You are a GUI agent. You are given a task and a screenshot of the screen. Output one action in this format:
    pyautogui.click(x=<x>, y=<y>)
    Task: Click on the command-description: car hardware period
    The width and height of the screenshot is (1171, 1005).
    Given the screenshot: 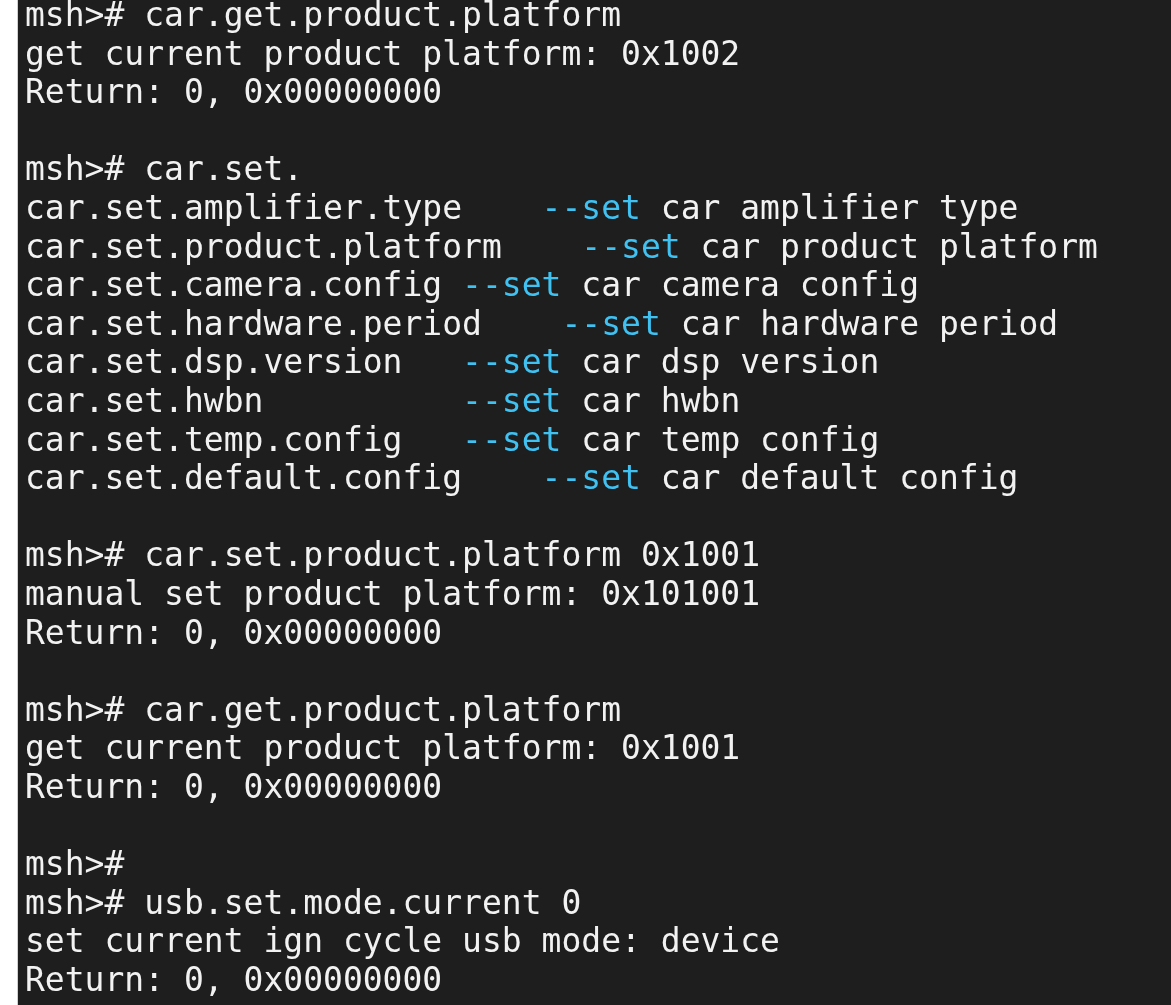 What is the action you would take?
    pyautogui.click(x=869, y=323)
    